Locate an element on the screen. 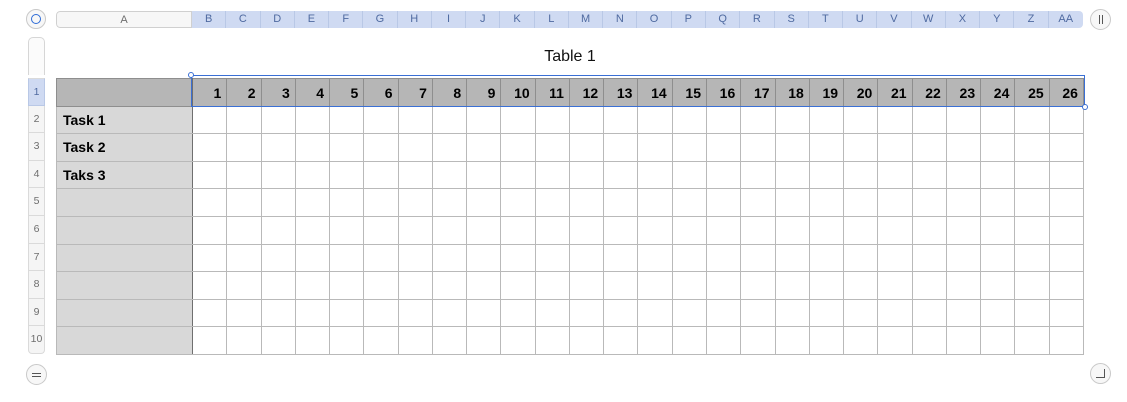  column-header-t: T is located at coordinates (826, 19).